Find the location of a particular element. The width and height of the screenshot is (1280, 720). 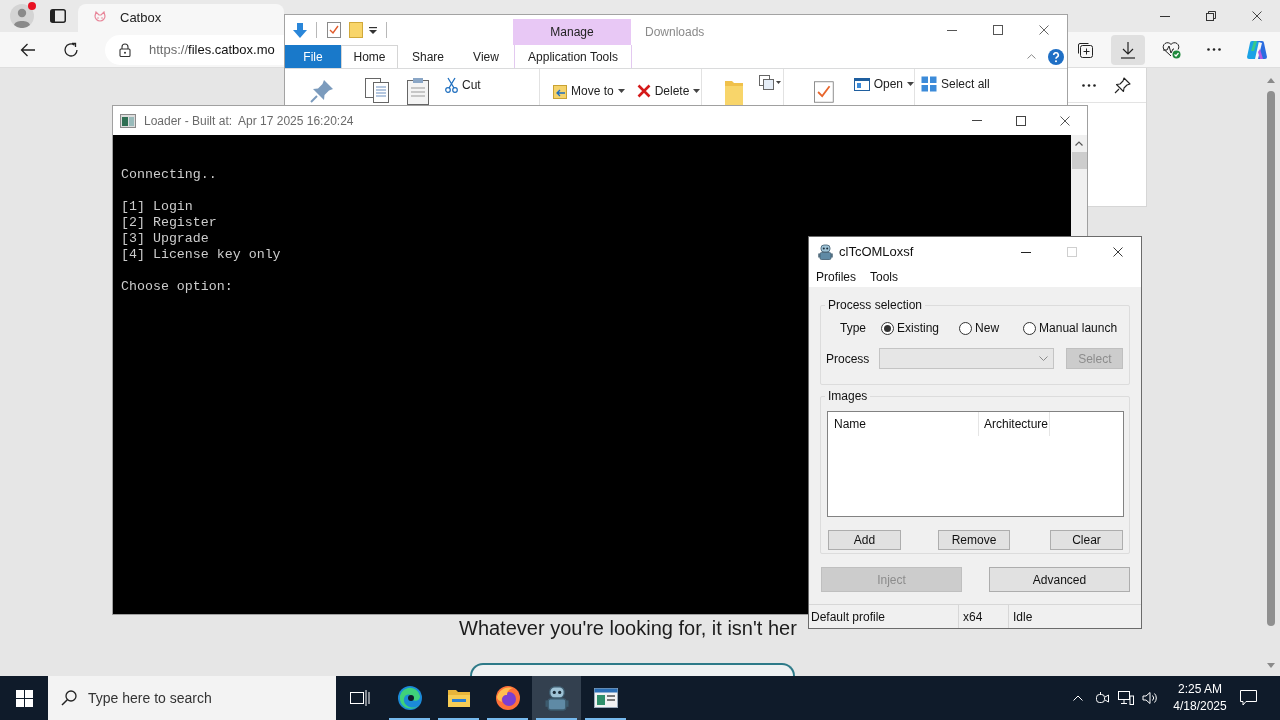

window-title: clTcOMLoxsf is located at coordinates (876, 252).